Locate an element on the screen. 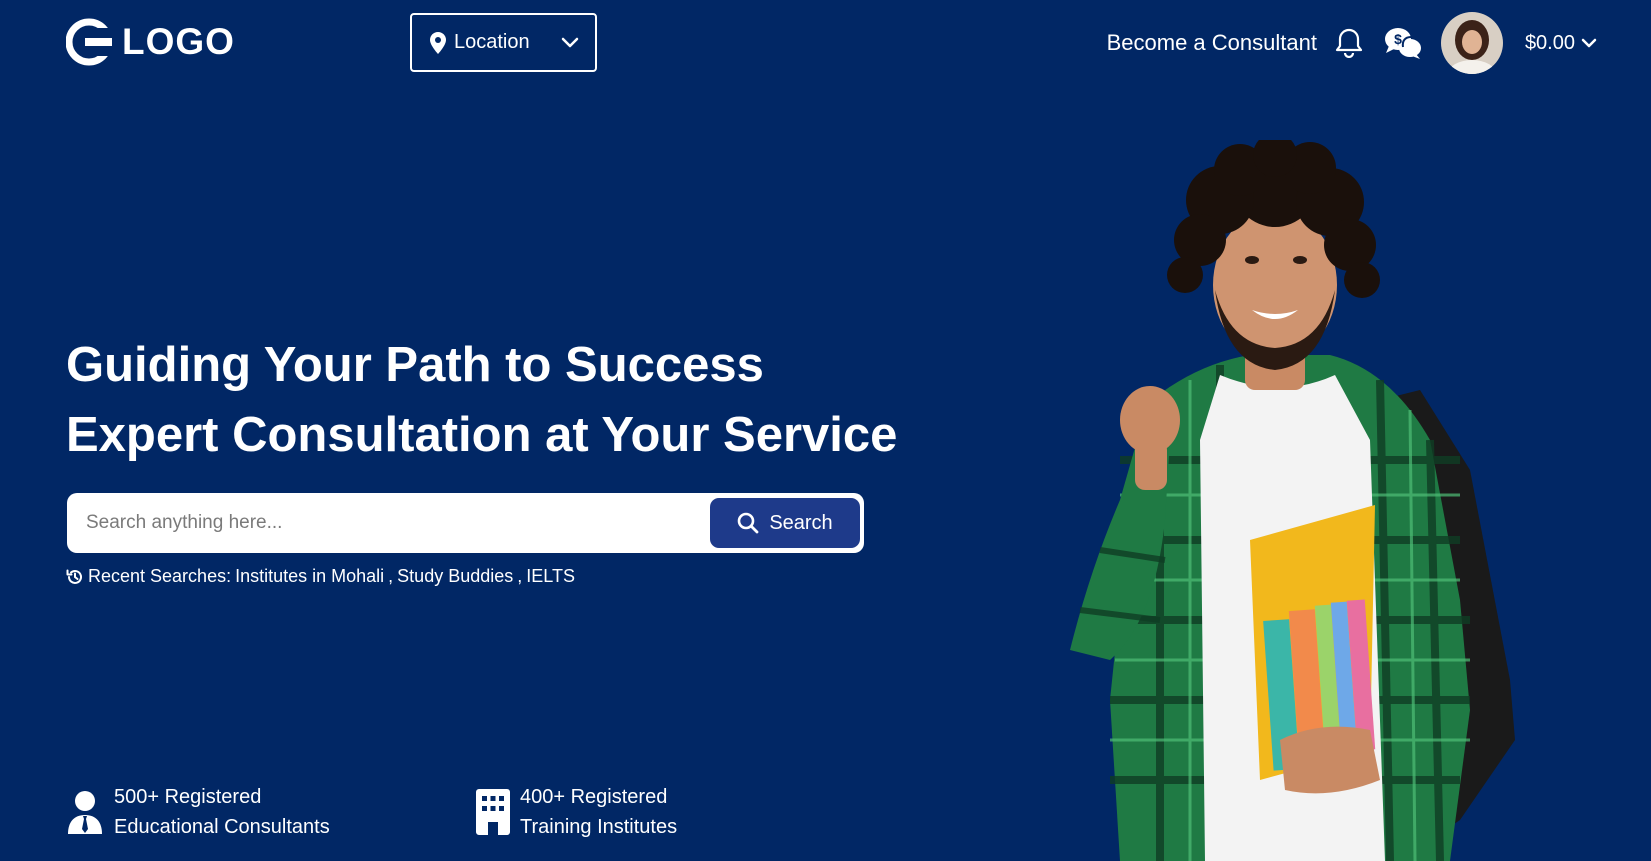 The height and width of the screenshot is (861, 1651). user-avatar is located at coordinates (1471, 43).